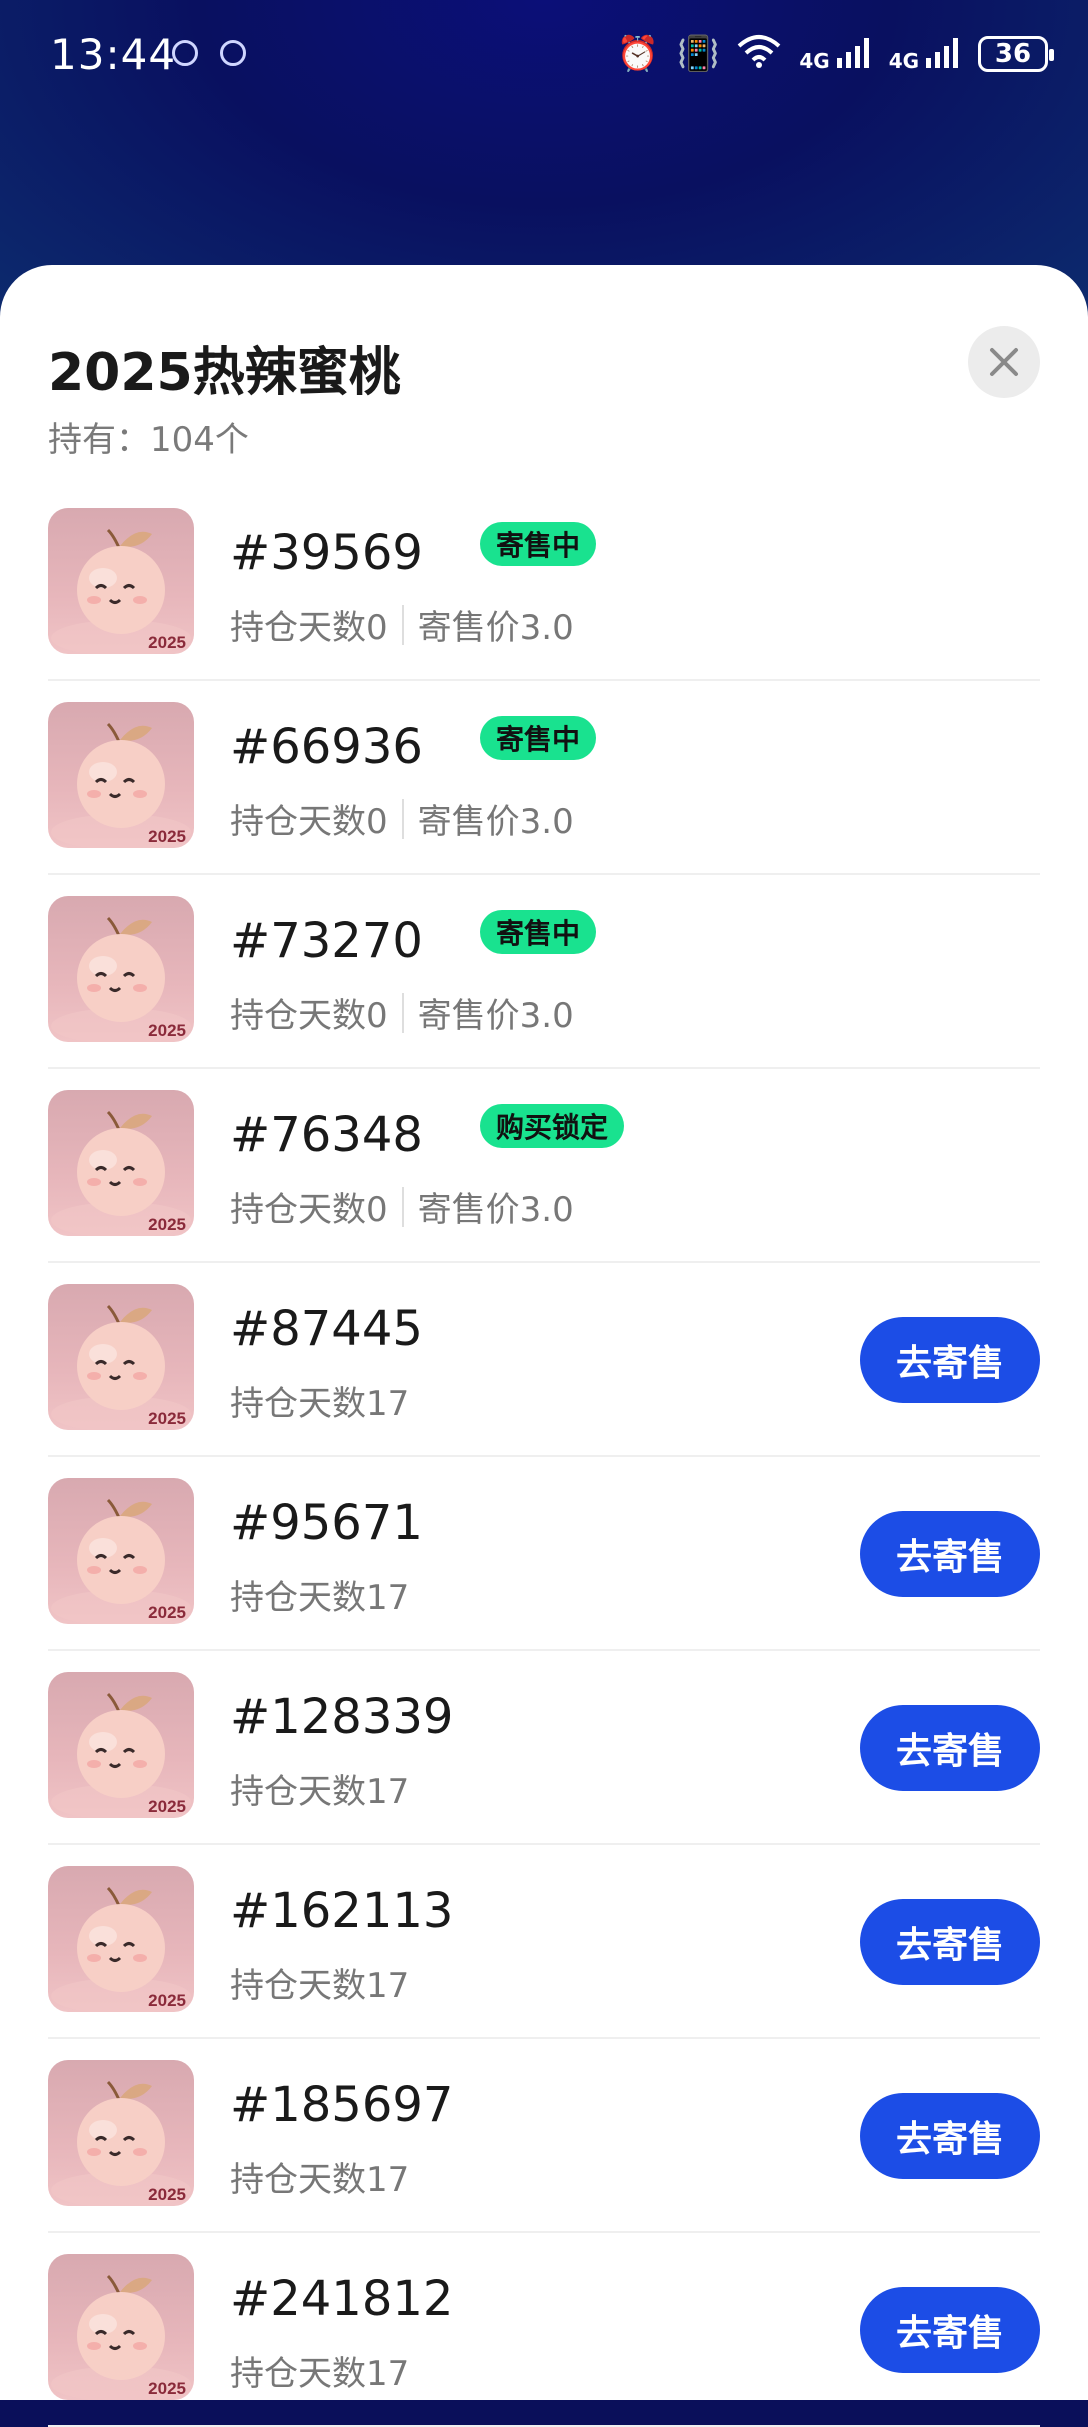  Describe the element at coordinates (326, 1329) in the screenshot. I see `item-number: #87445` at that location.